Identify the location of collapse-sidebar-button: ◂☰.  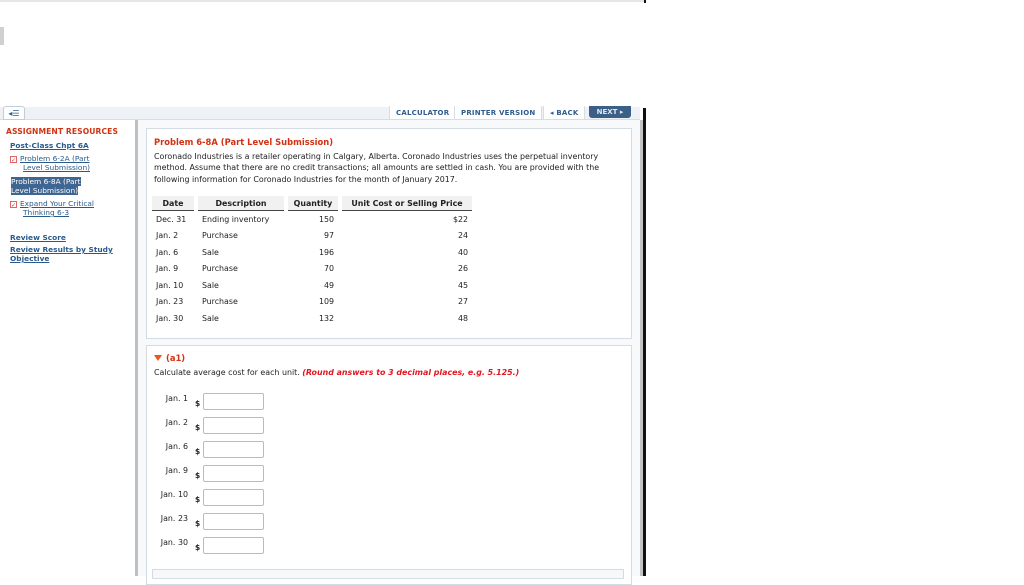
(14, 113).